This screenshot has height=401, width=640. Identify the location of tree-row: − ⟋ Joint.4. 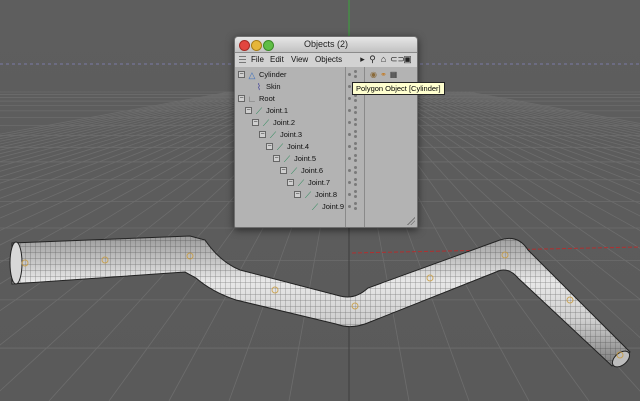
(290, 147).